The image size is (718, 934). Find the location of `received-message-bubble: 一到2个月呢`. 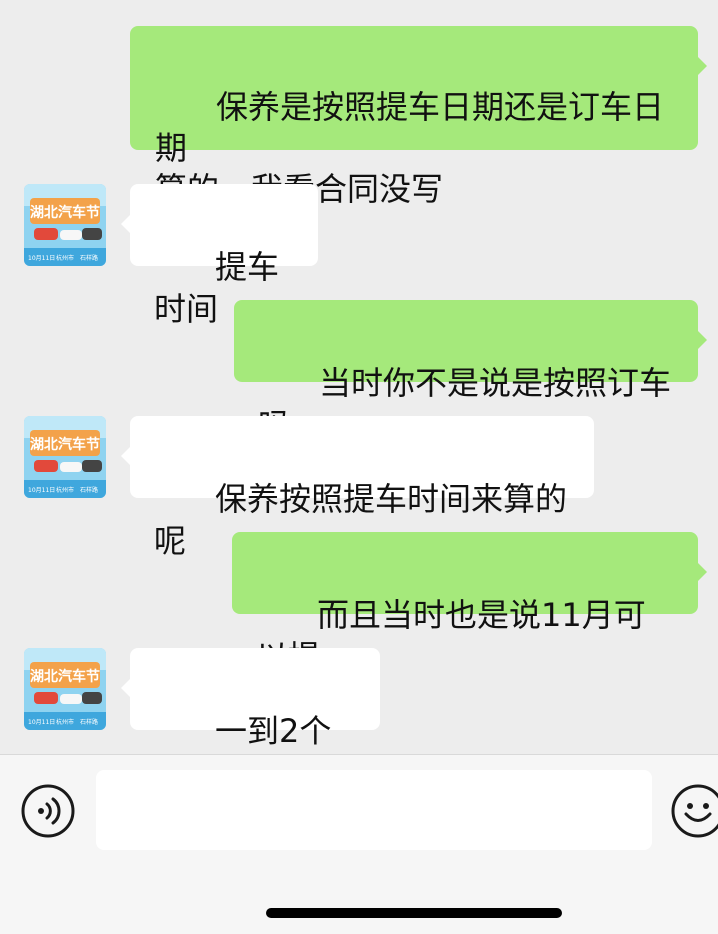

received-message-bubble: 一到2个月呢 is located at coordinates (250, 720).